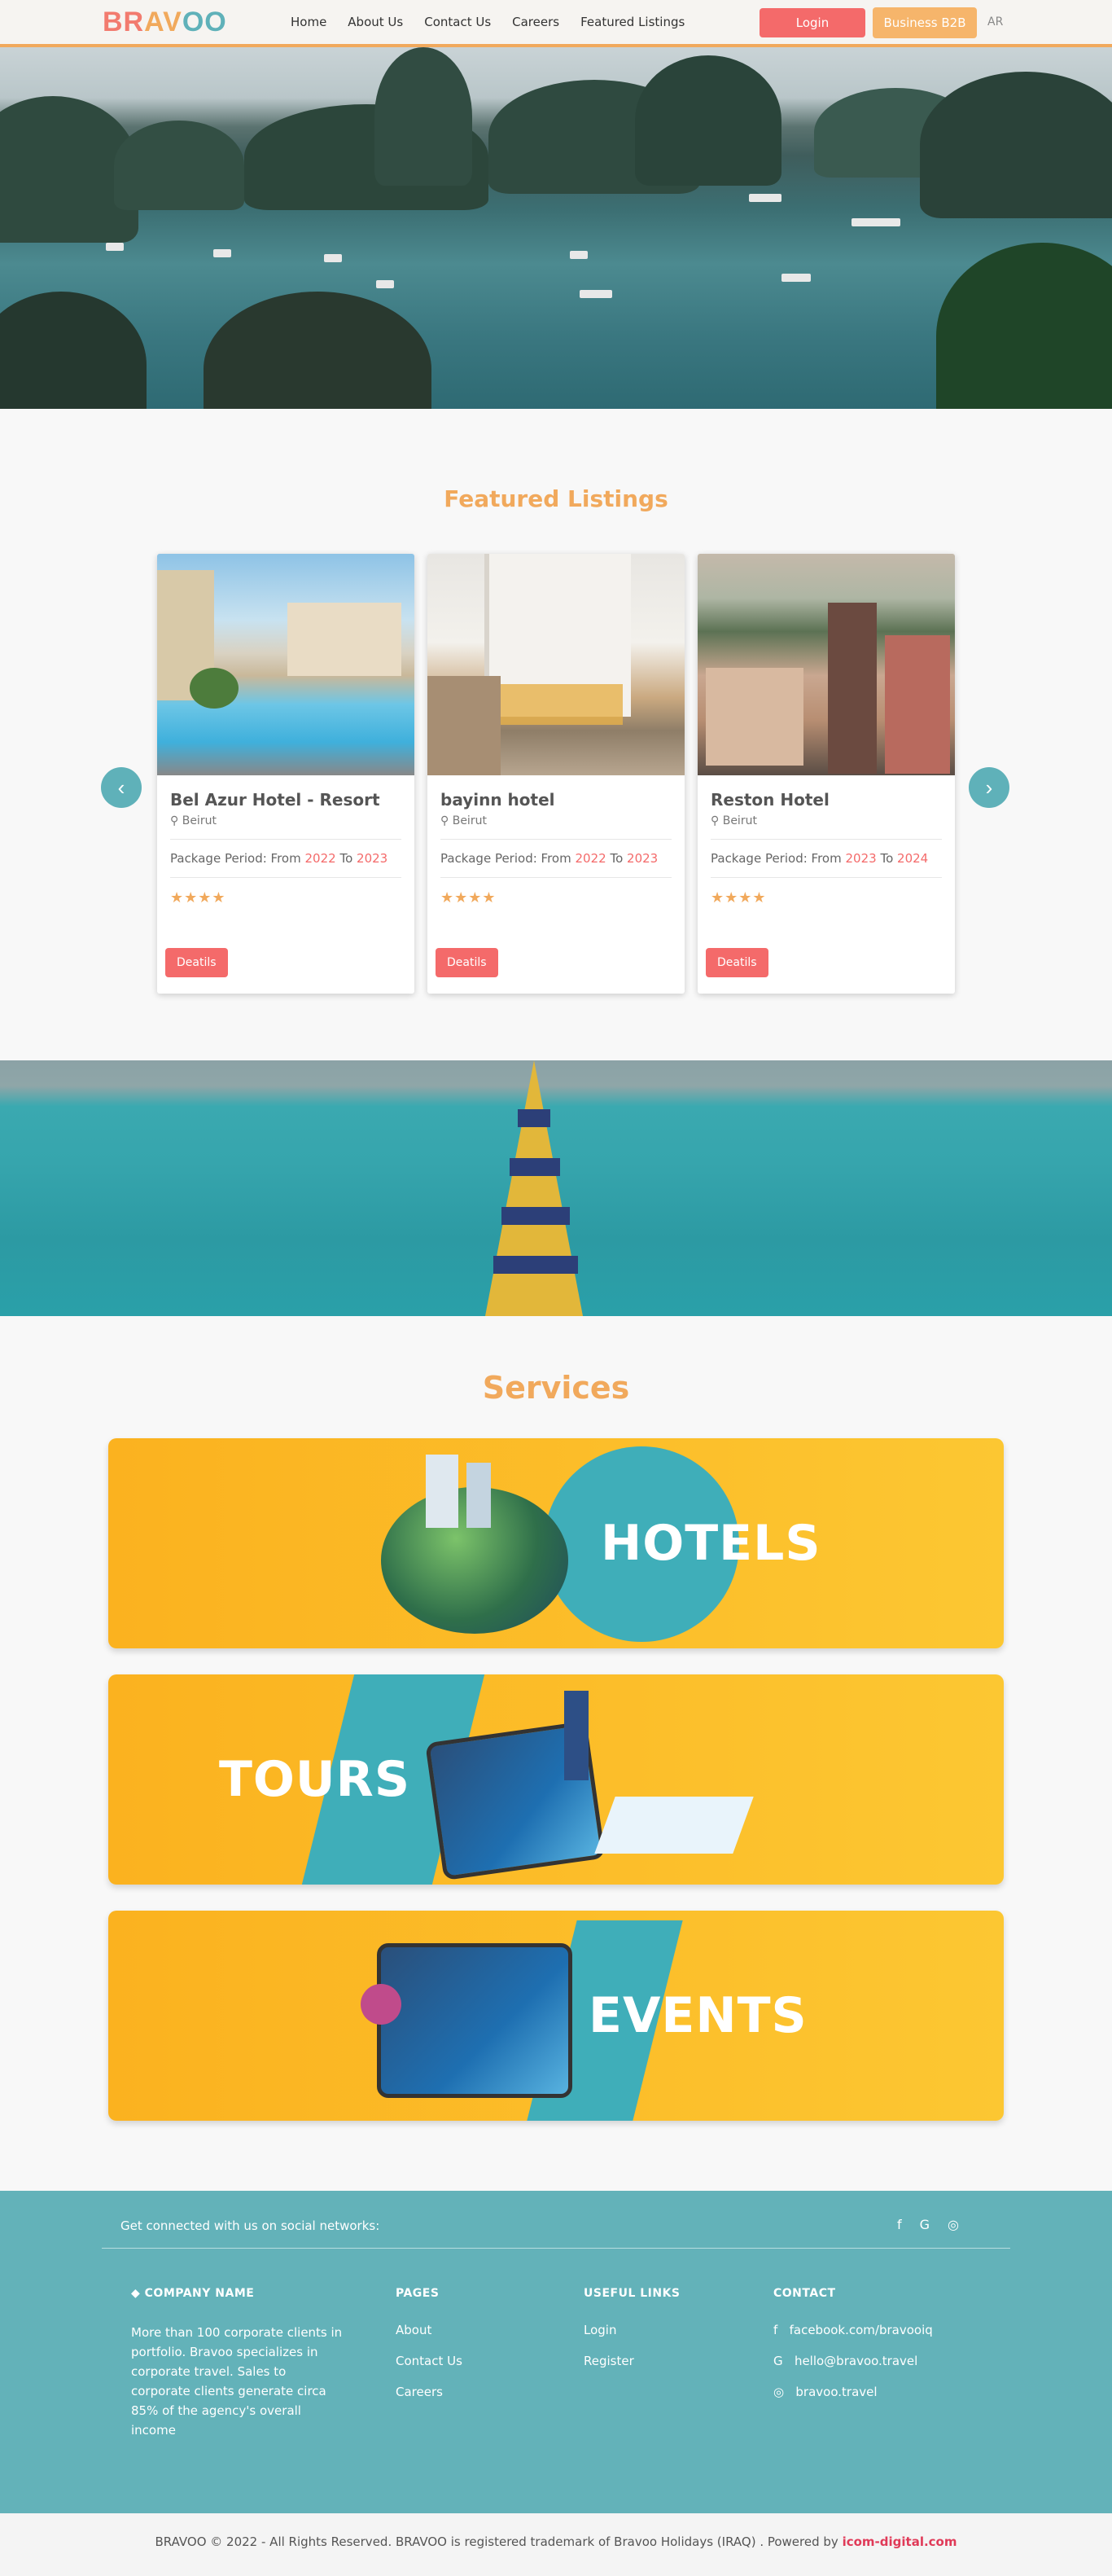 This screenshot has height=2576, width=1112. Describe the element at coordinates (632, 2361) in the screenshot. I see `footer-link-register: Register` at that location.